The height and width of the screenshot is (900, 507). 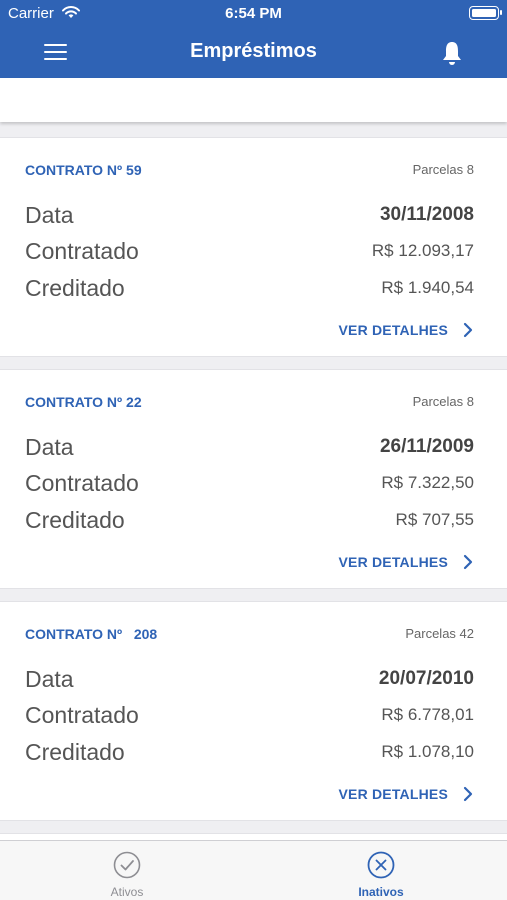 I want to click on tab-label: Inativos, so click(x=381, y=892).